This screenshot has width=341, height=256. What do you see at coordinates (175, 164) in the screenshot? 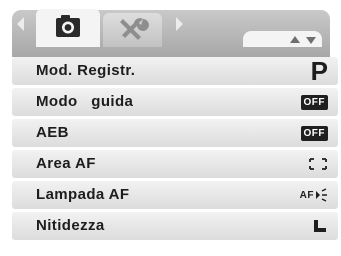
I see `menu-item-area-af: Area AF` at bounding box center [175, 164].